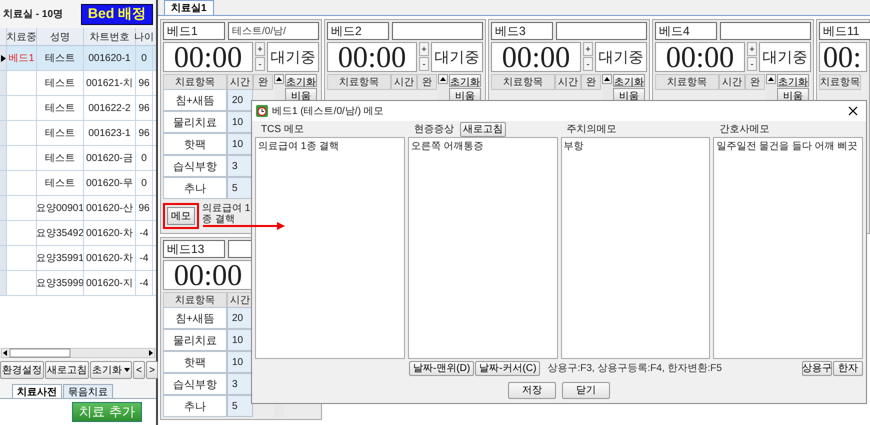 The image size is (870, 425). Describe the element at coordinates (532, 390) in the screenshot. I see `dialog-button: 저장` at that location.